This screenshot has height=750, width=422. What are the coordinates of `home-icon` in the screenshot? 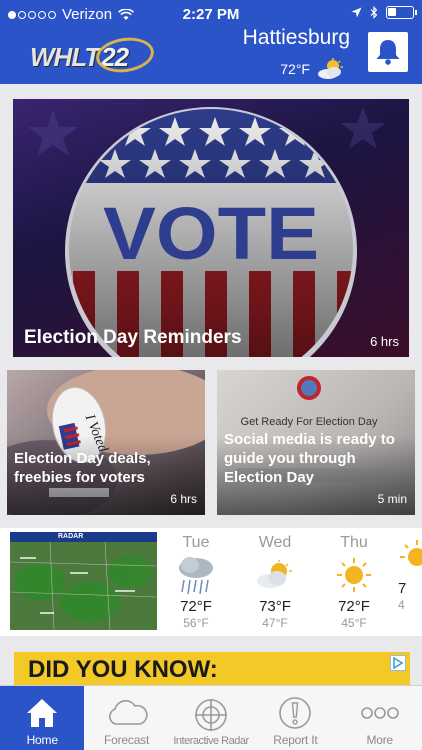 It's located at (42, 713).